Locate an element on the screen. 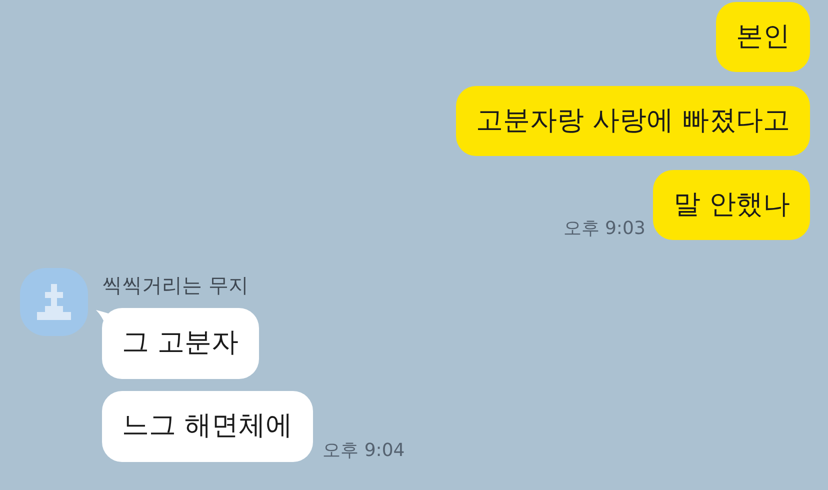  sender-name: 씩씩거리는 무지 is located at coordinates (176, 285).